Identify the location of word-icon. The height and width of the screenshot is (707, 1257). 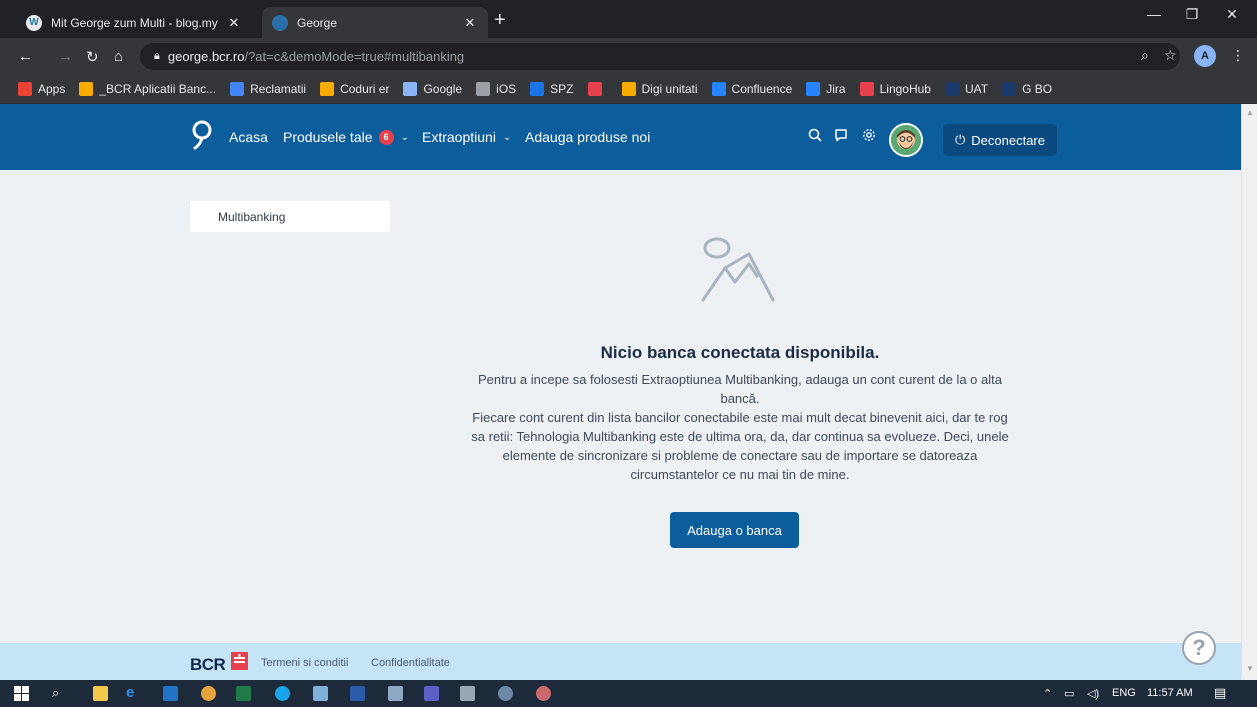
(357, 693).